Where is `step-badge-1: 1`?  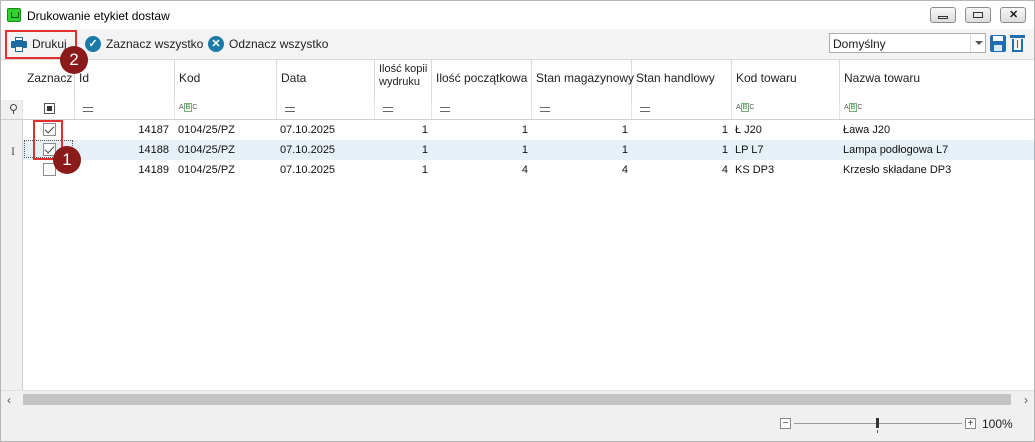 step-badge-1: 1 is located at coordinates (67, 160).